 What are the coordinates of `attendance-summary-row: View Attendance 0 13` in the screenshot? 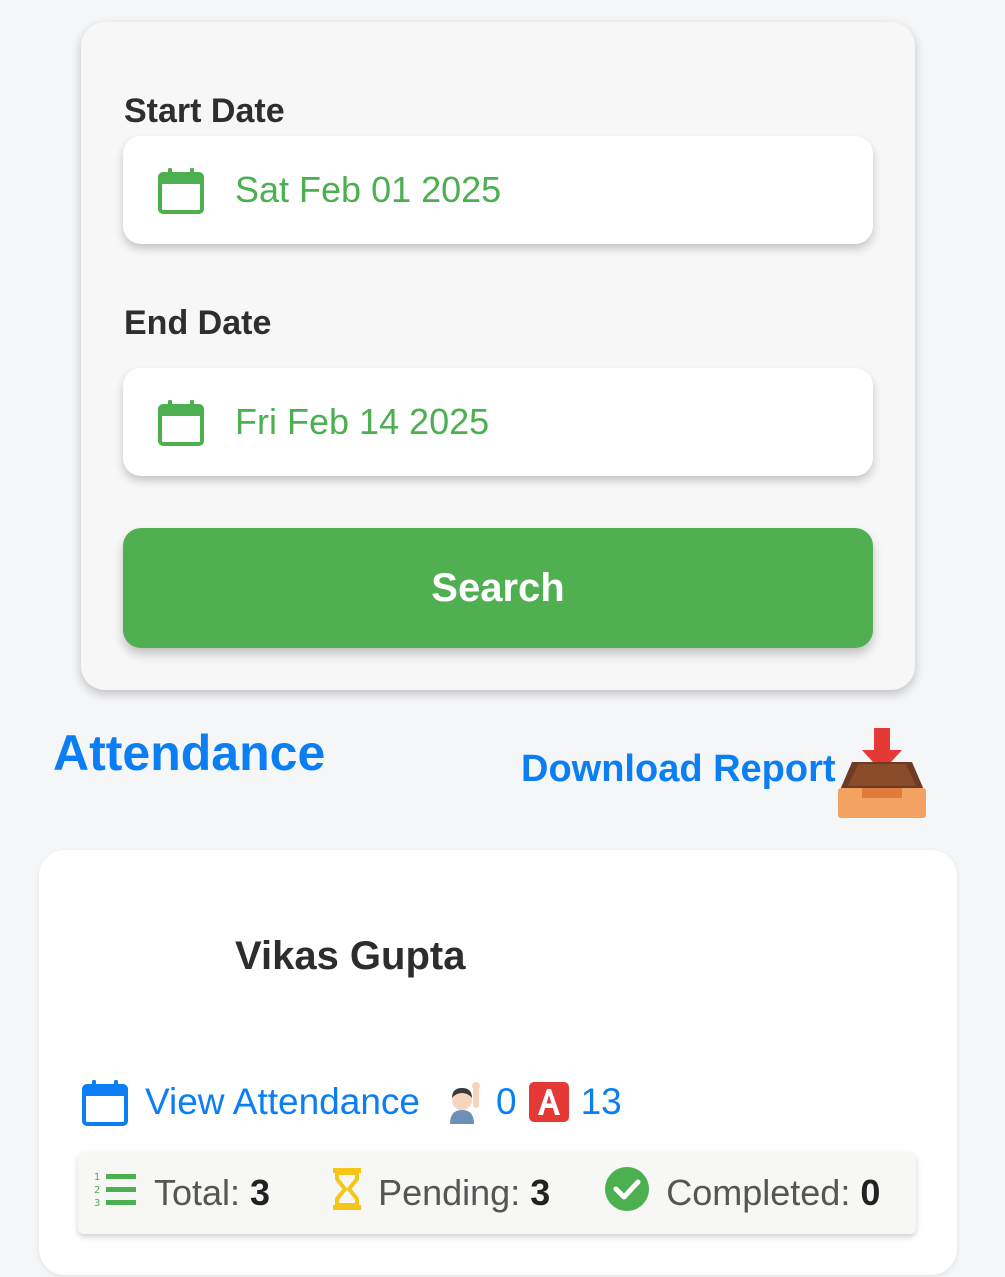 It's located at (351, 1102).